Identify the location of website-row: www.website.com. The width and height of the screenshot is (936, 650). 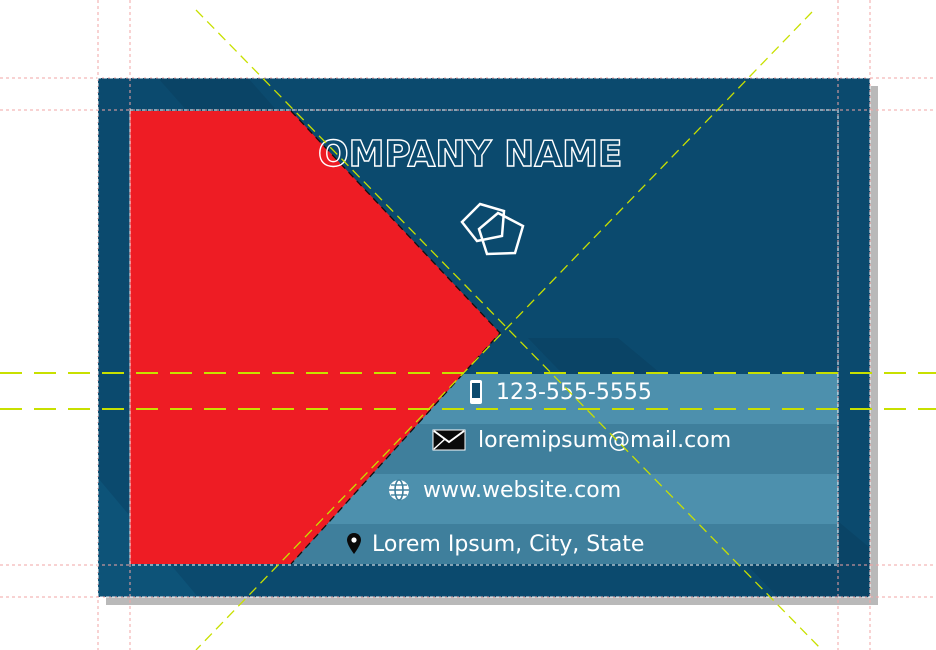
(504, 490).